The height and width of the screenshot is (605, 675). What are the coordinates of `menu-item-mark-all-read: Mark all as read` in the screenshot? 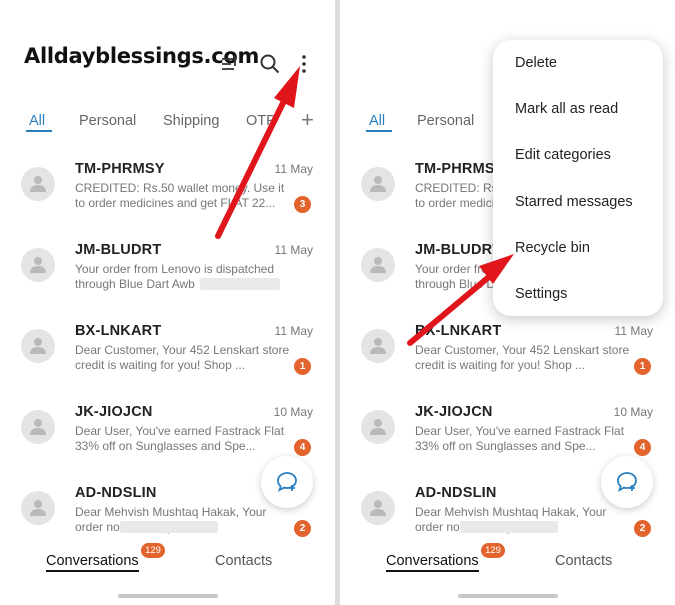 It's located at (566, 109).